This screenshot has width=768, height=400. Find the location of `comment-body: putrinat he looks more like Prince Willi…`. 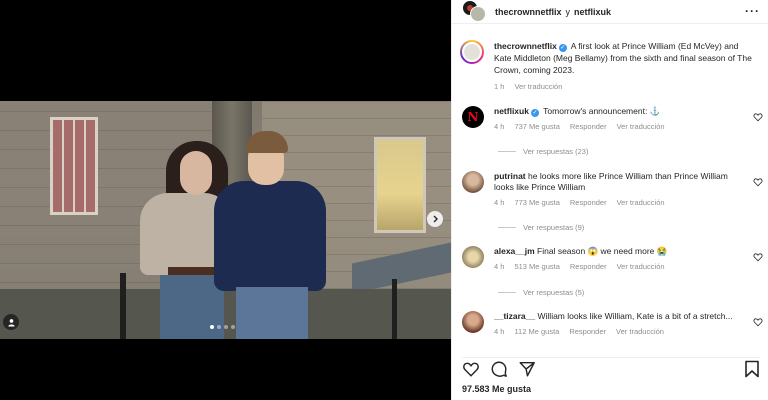

comment-body: putrinat he looks more like Prince Willi… is located at coordinates (619, 189).